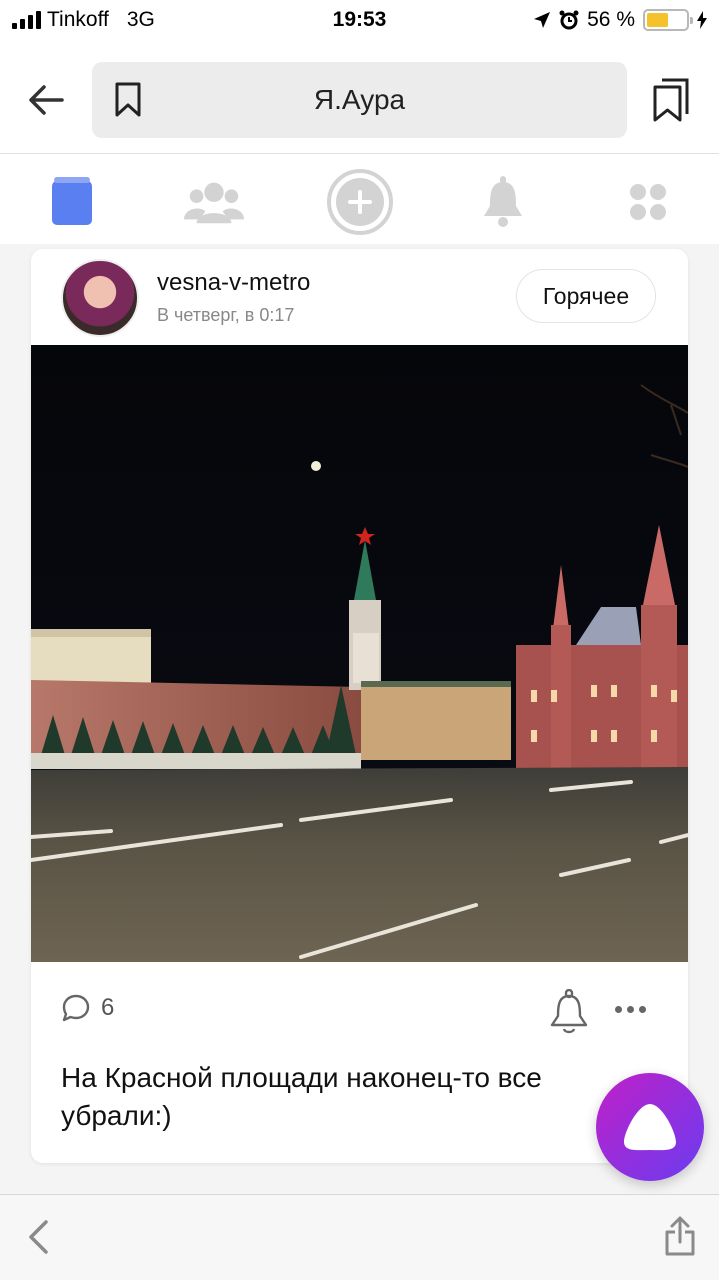 This screenshot has height=1280, width=719. What do you see at coordinates (611, 19) in the screenshot?
I see `battery-percent: 56 %` at bounding box center [611, 19].